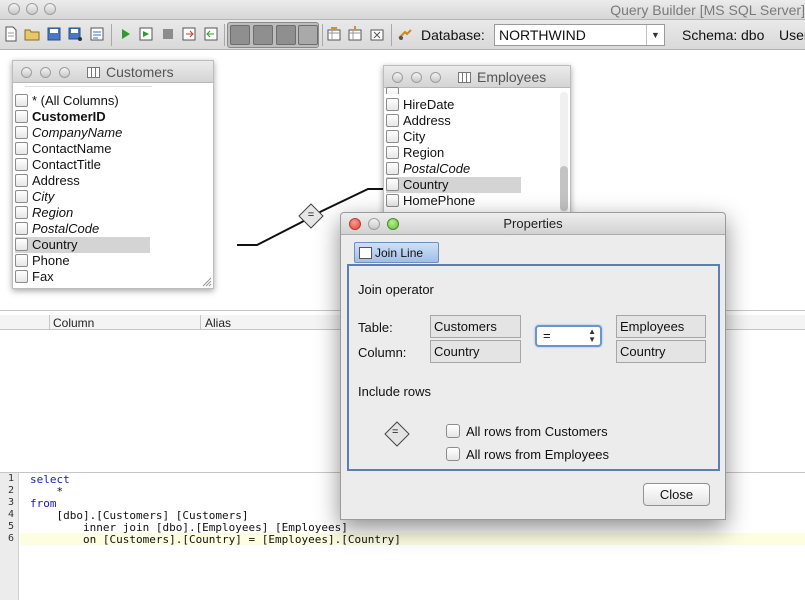  What do you see at coordinates (32, 9) in the screenshot?
I see `minimize-window-button` at bounding box center [32, 9].